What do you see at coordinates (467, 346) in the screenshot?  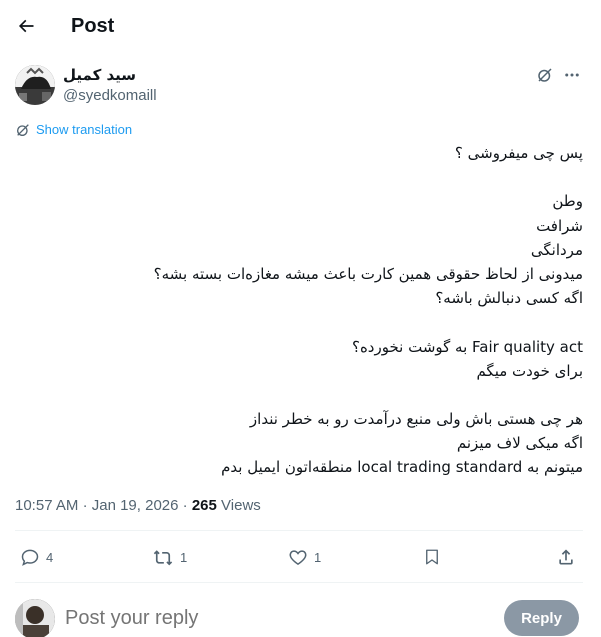 I see `tweet-line: Fair quality act به گوشت نخورده؟` at bounding box center [467, 346].